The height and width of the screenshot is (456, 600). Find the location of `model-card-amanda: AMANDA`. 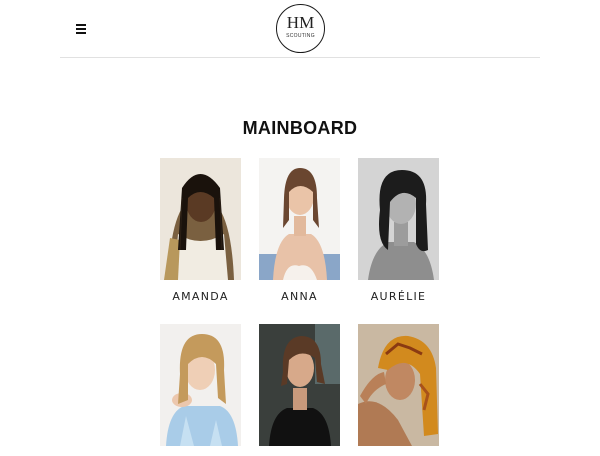

model-card-amanda: AMANDA is located at coordinates (200, 230).